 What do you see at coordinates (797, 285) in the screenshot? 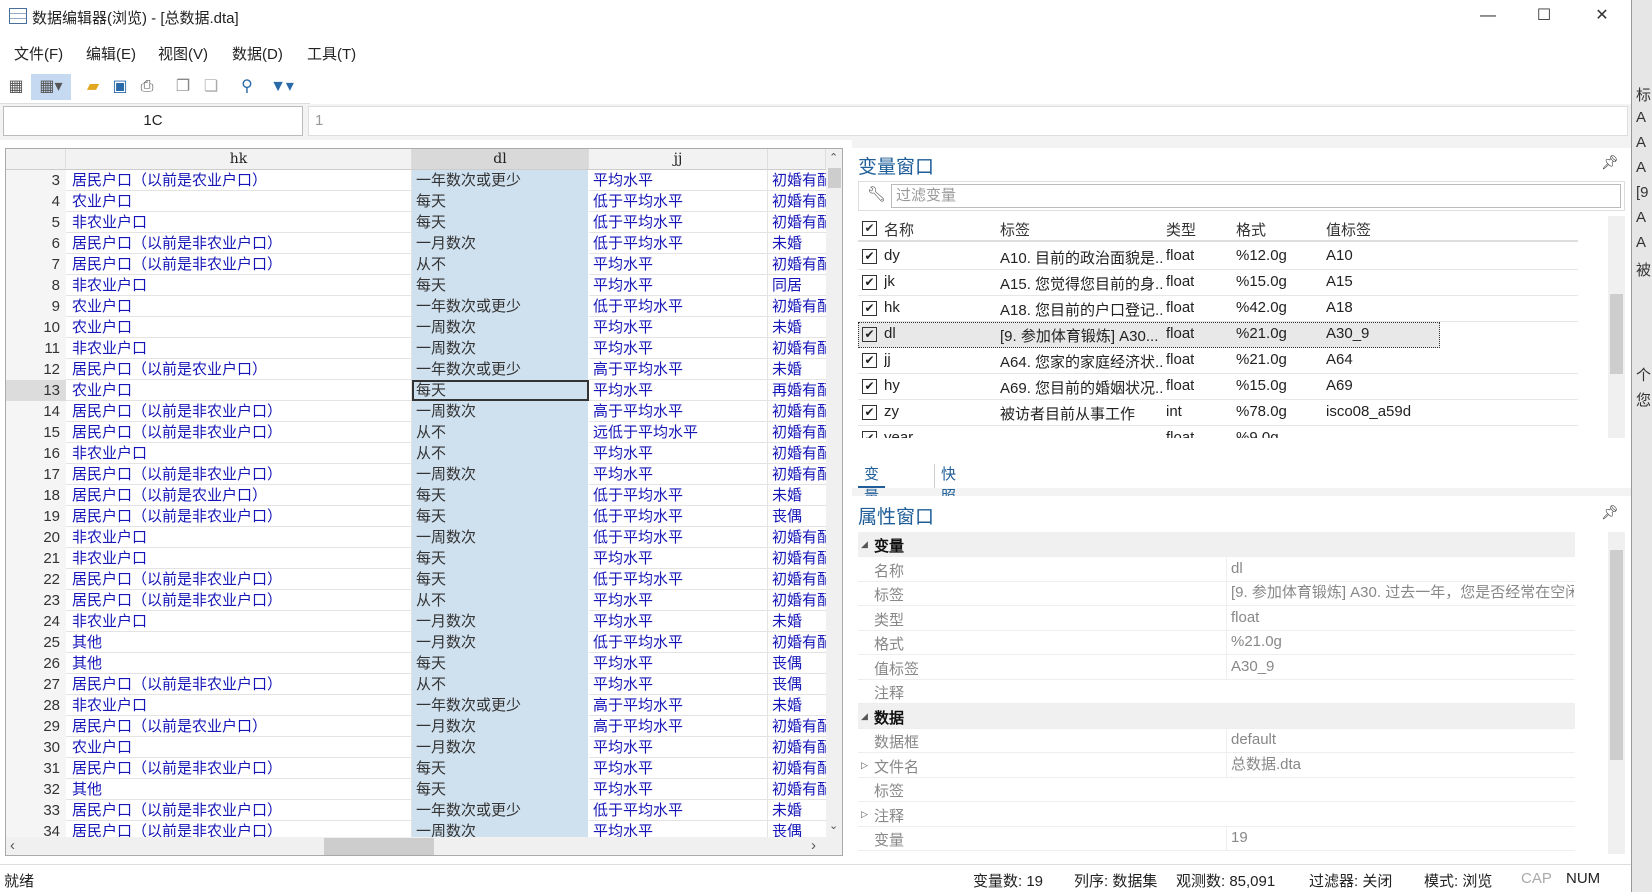
I see `table-cell: 同居` at bounding box center [797, 285].